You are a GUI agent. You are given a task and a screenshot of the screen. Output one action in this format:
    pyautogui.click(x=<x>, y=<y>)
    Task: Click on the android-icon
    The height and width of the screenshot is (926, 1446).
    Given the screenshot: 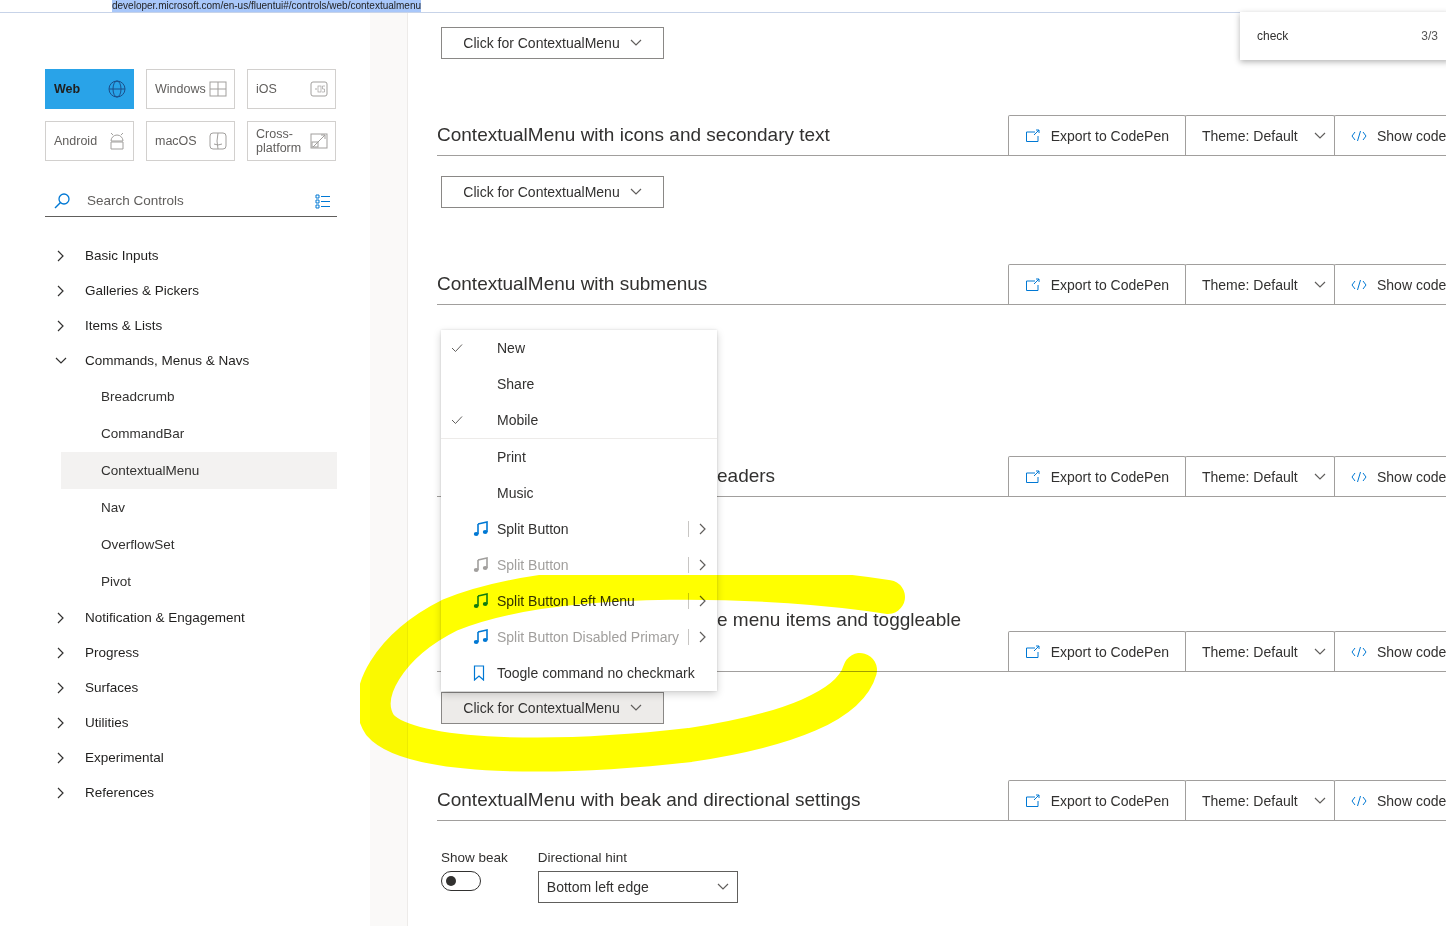 What is the action you would take?
    pyautogui.click(x=117, y=141)
    